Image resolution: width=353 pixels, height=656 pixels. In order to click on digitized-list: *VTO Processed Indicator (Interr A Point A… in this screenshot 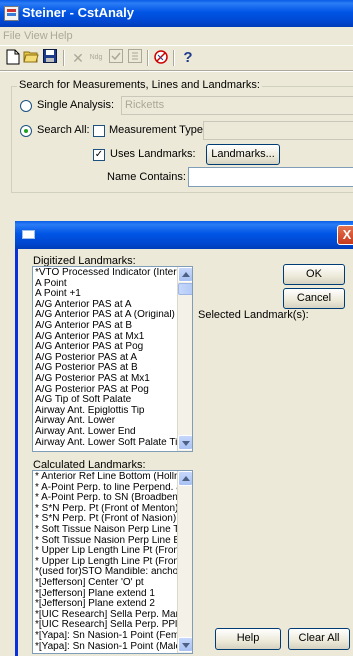, I will do `click(112, 359)`.